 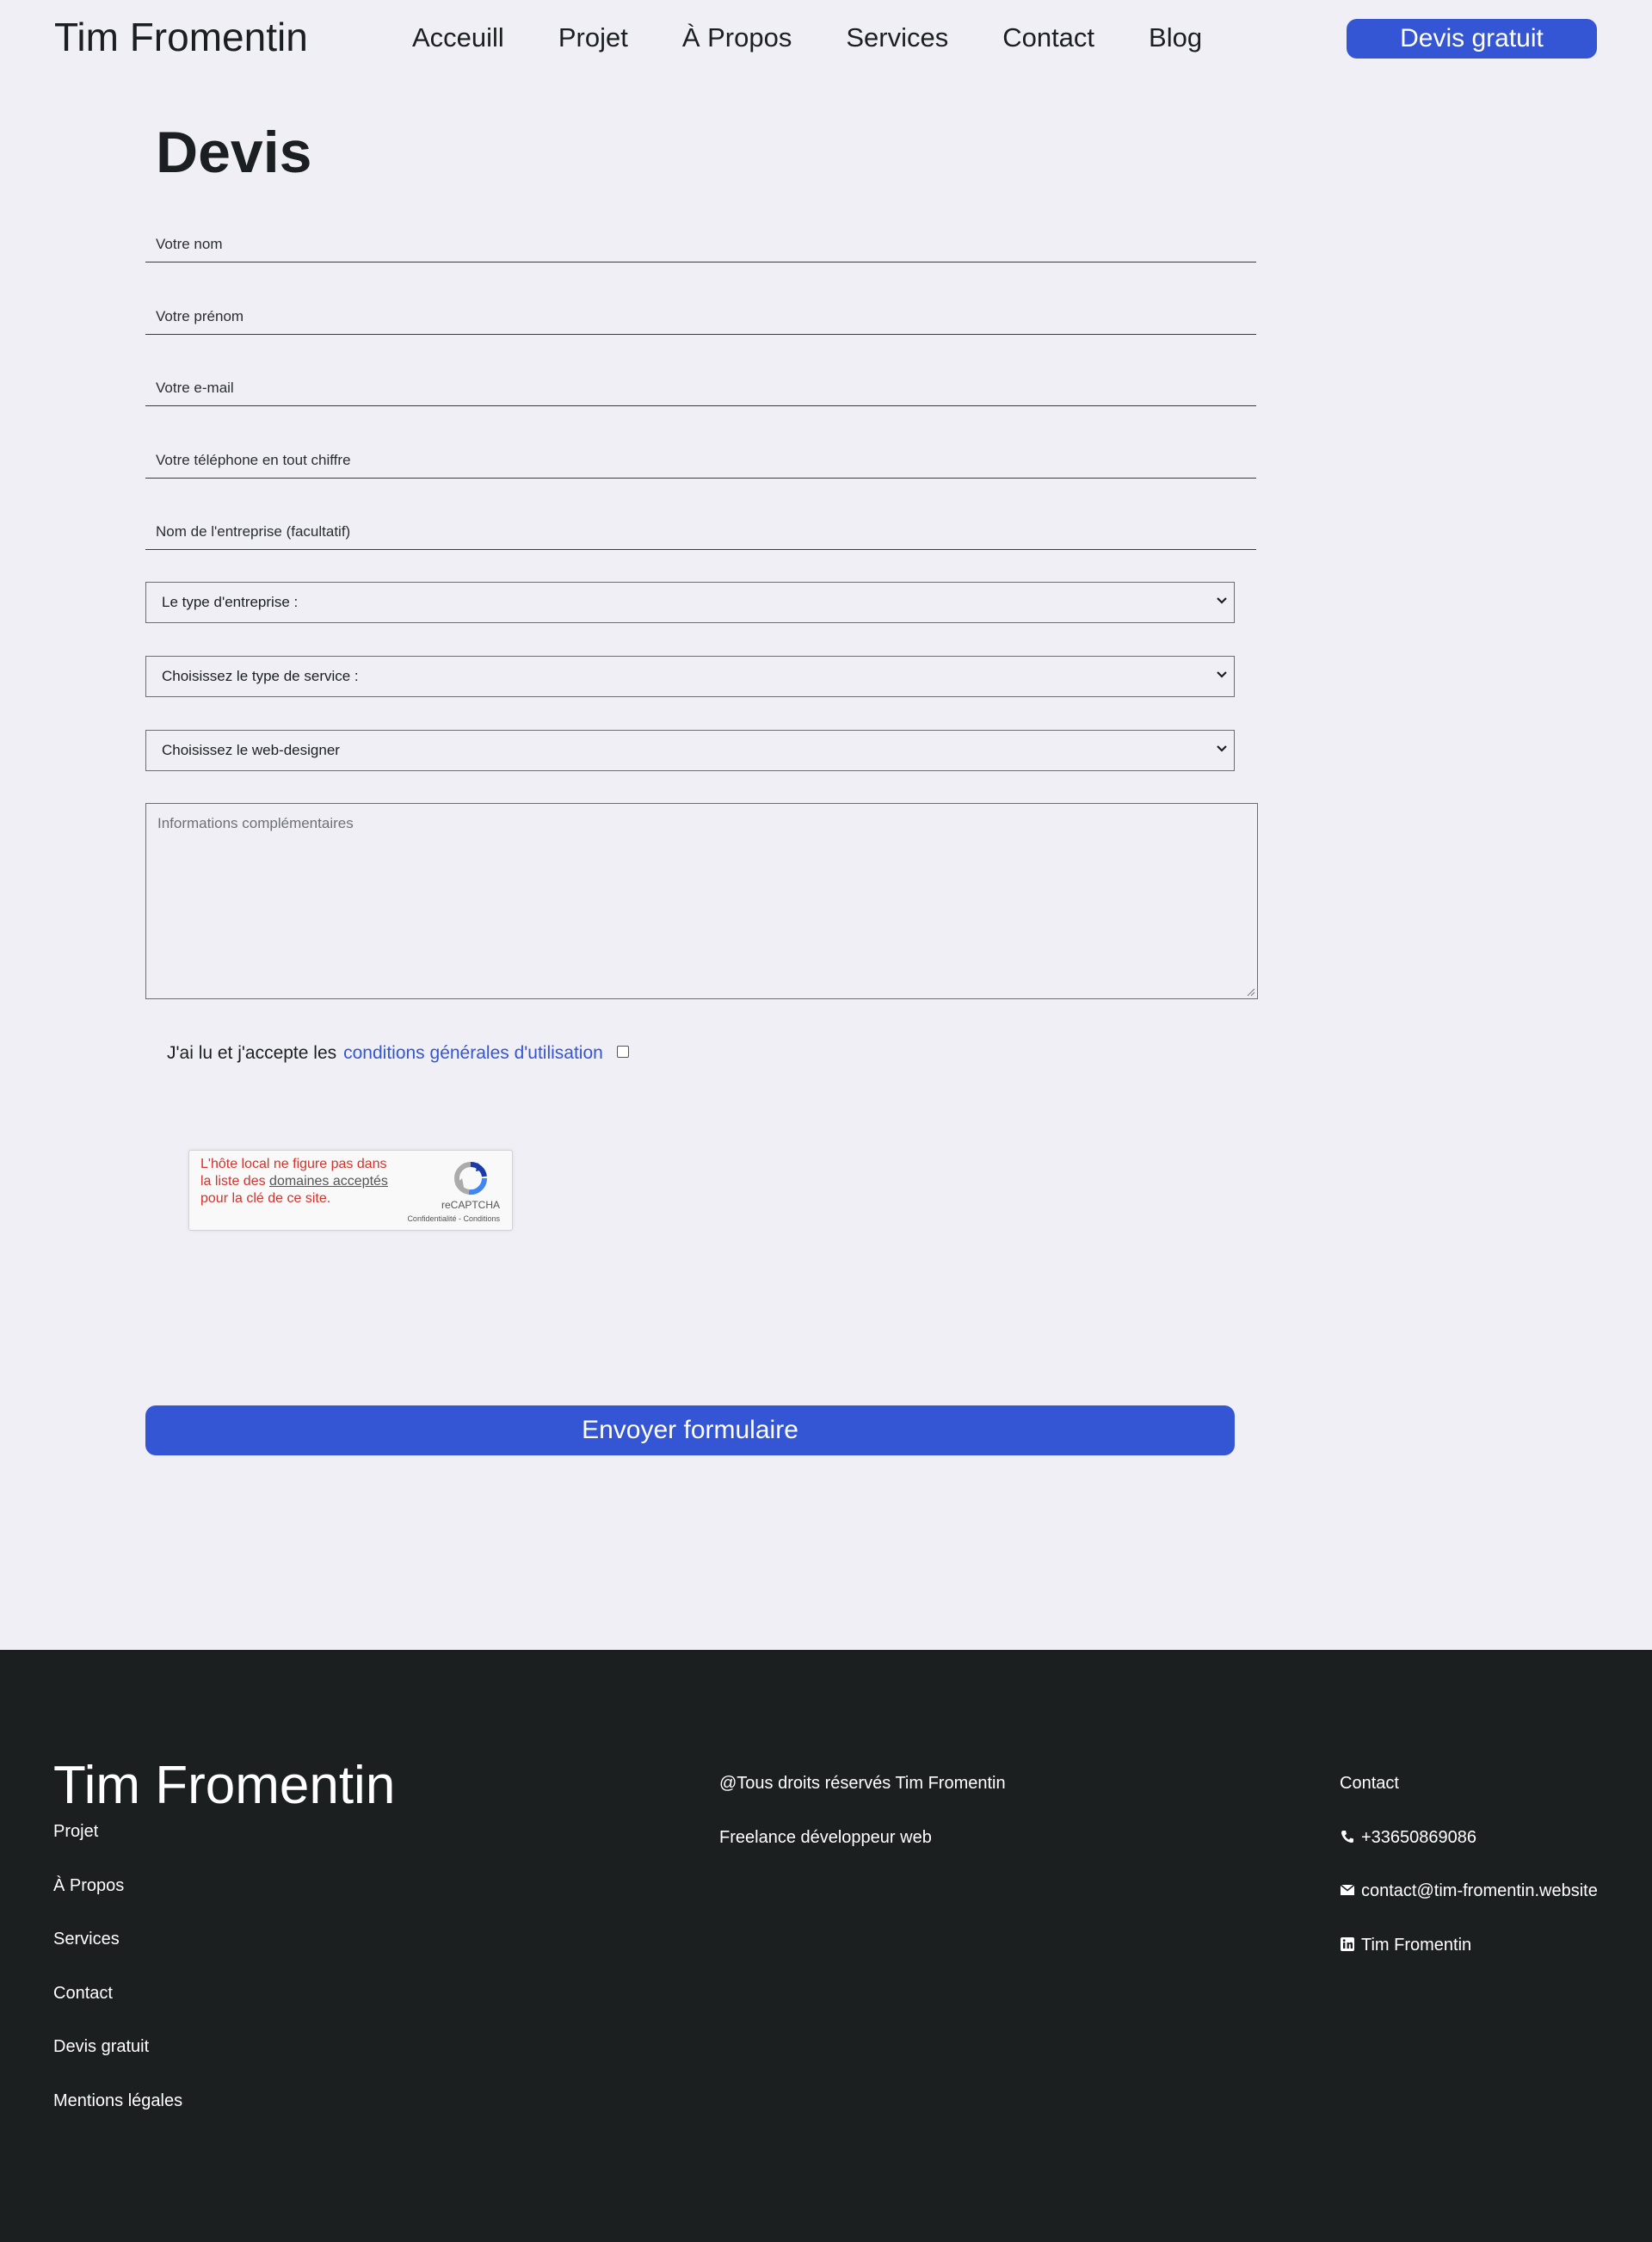 I want to click on footer-email-row: contact@tim-fromentin.website, so click(x=1469, y=1908).